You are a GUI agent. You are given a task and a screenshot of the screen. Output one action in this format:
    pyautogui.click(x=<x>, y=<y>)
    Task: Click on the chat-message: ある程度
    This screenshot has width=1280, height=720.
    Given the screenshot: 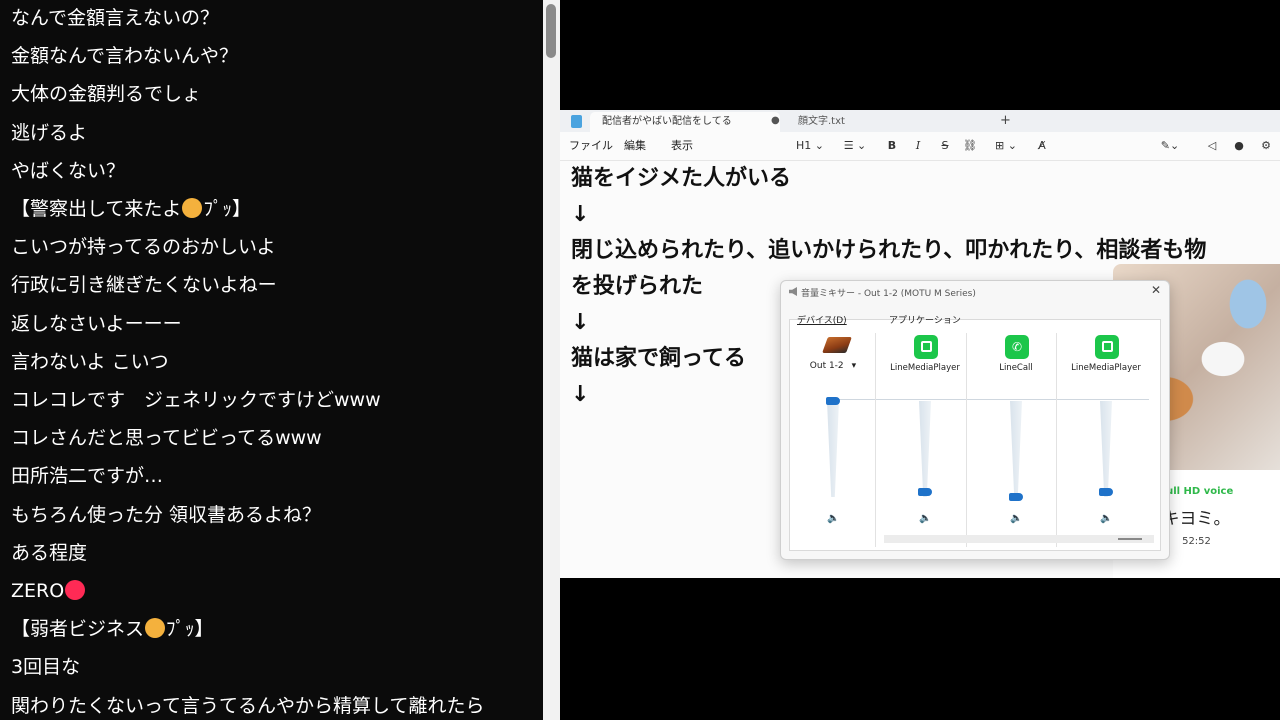 What is the action you would take?
    pyautogui.click(x=49, y=553)
    